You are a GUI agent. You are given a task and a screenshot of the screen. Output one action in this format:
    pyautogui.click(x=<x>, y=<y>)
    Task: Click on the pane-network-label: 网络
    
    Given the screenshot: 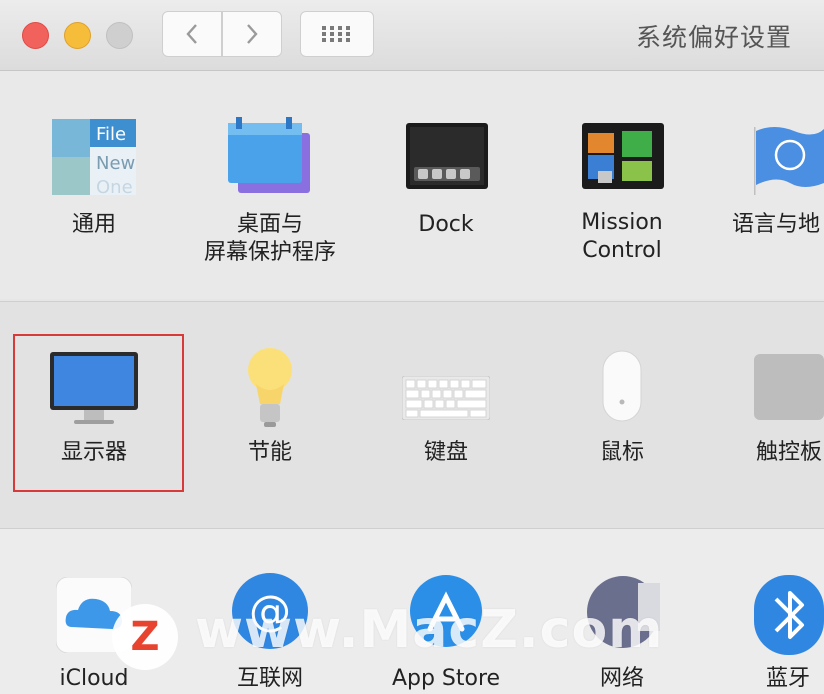 What is the action you would take?
    pyautogui.click(x=621, y=678)
    